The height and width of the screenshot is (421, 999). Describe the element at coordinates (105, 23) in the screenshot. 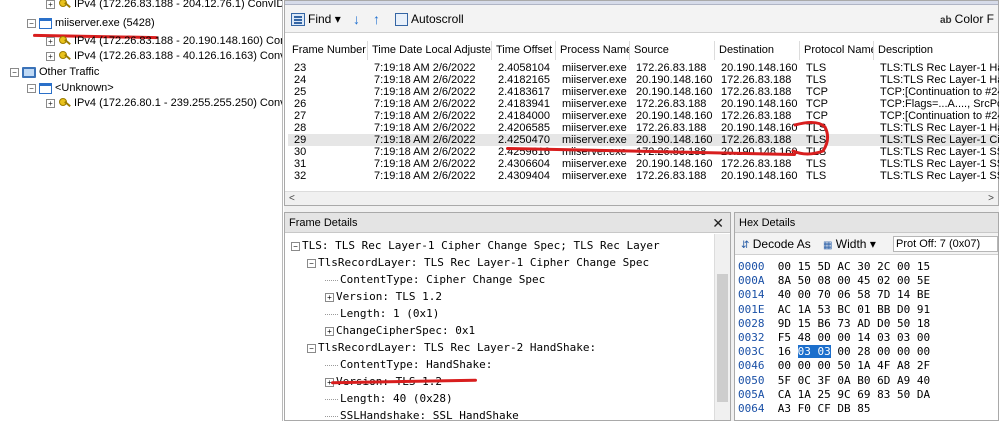

I see `tree-node-label: miiserver.exe (5428)` at that location.